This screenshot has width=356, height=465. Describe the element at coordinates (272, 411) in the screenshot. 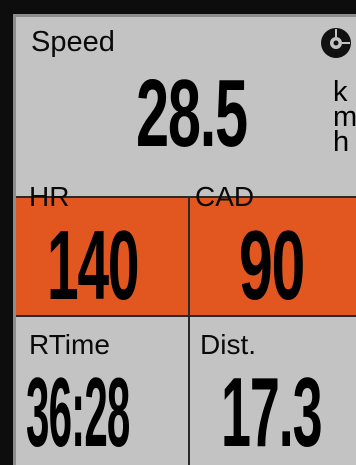

I see `dist-value: 17.3` at that location.